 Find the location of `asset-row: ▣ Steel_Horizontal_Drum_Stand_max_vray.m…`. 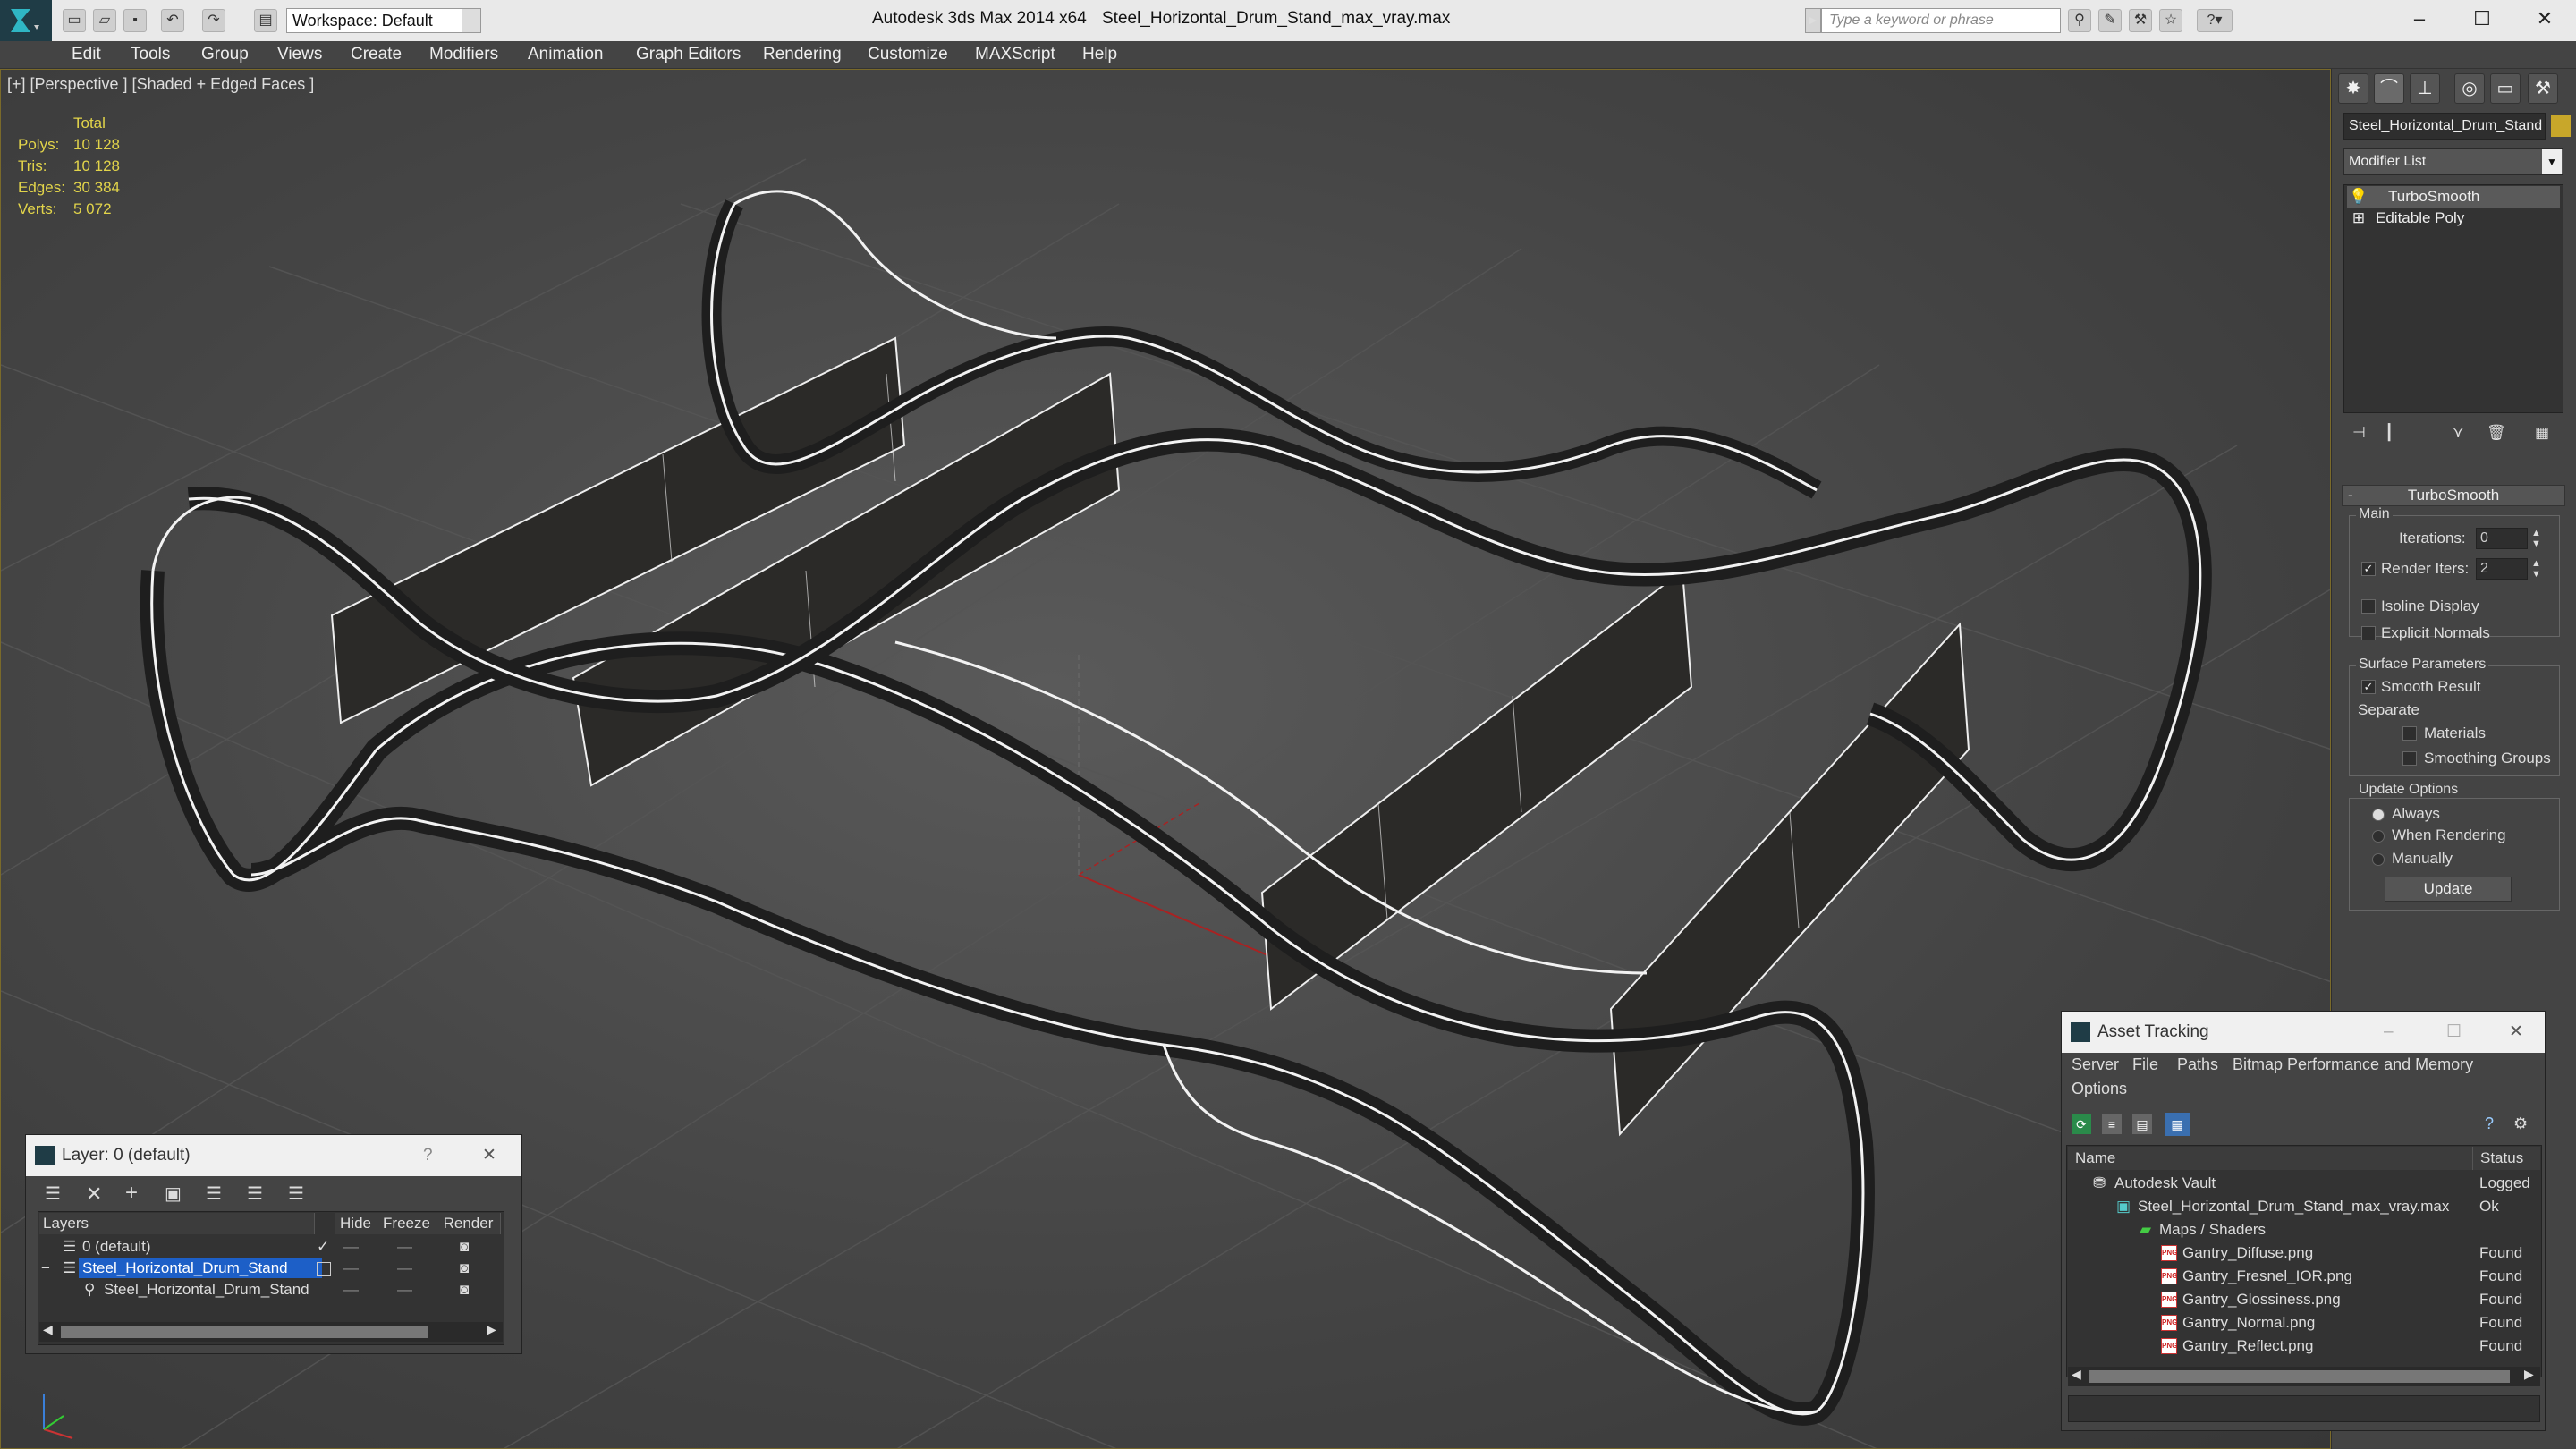

asset-row: ▣ Steel_Horizontal_Drum_Stand_max_vray.m… is located at coordinates (2304, 1206).